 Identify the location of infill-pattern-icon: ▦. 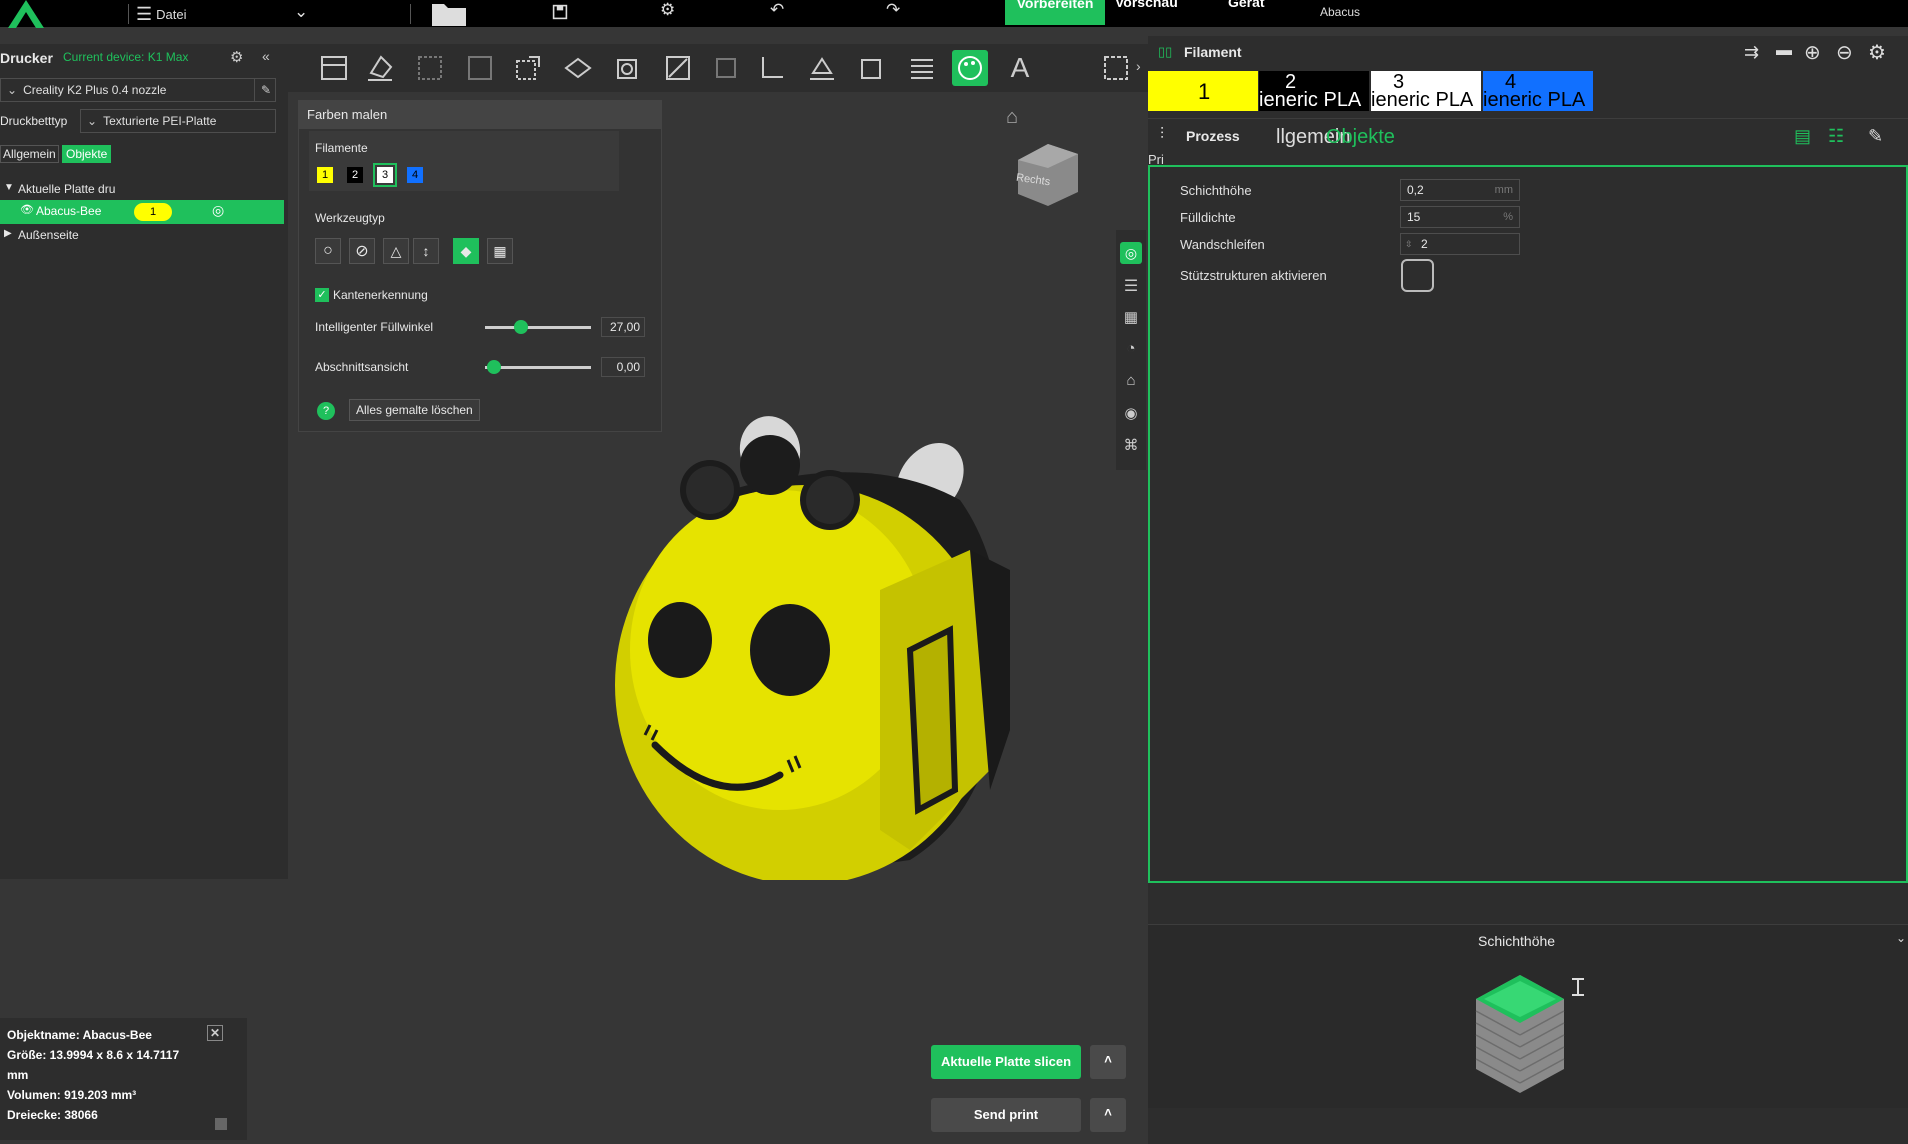
(1131, 319).